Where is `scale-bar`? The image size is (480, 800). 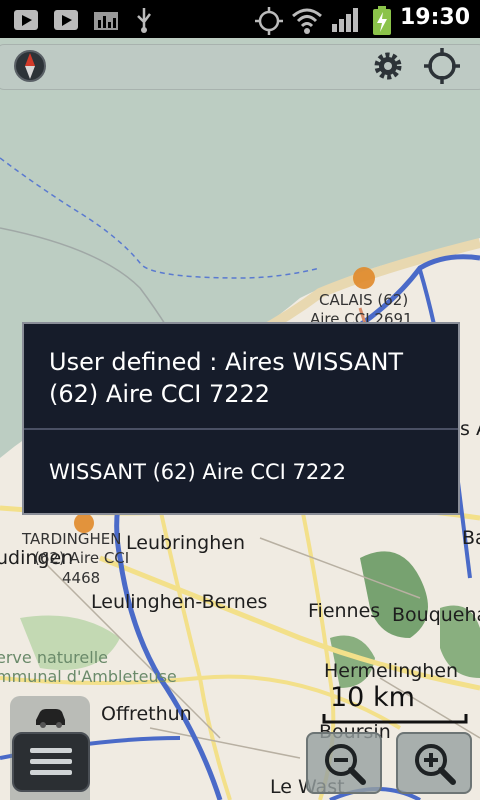
scale-bar is located at coordinates (395, 719).